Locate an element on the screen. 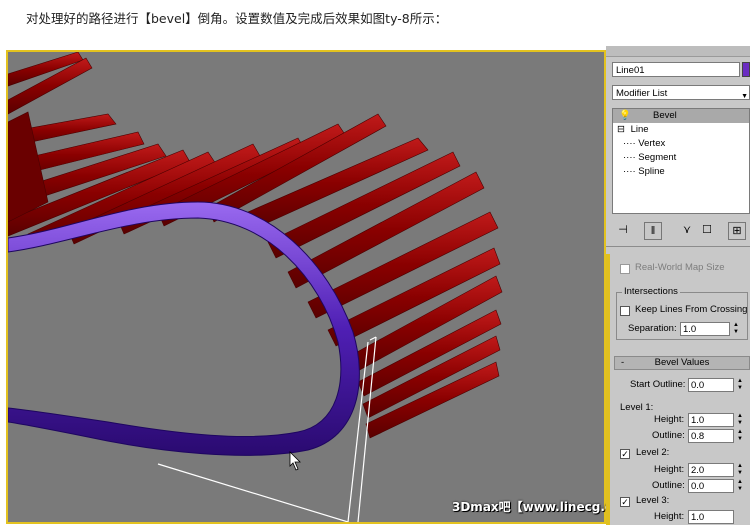 The width and height of the screenshot is (750, 525). stack-item-line: ⊟ Line is located at coordinates (633, 130).